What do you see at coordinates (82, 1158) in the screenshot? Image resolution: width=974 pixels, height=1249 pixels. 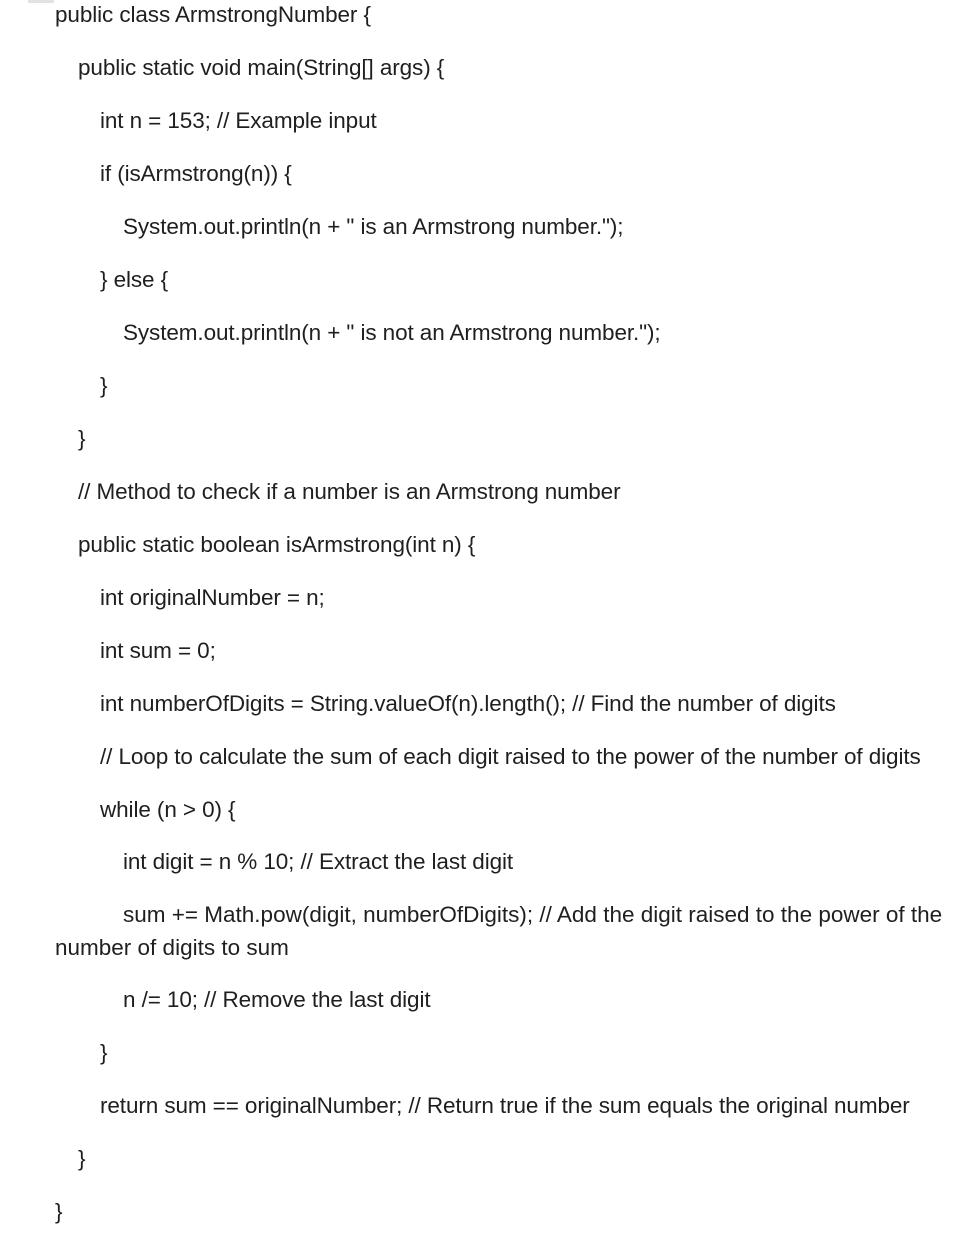 I see `code-line-close-method: }` at bounding box center [82, 1158].